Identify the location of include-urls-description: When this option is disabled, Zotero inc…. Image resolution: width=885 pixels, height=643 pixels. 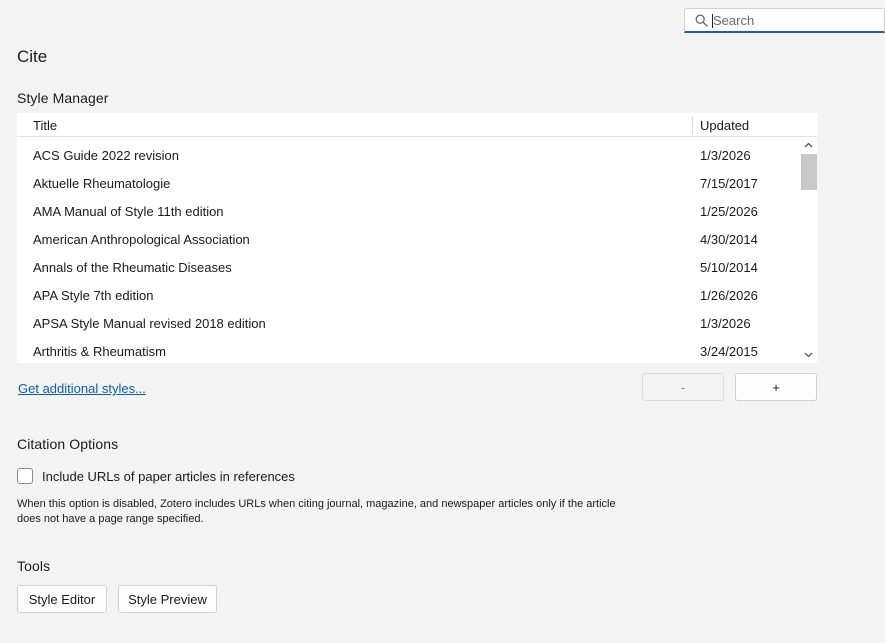
(316, 511).